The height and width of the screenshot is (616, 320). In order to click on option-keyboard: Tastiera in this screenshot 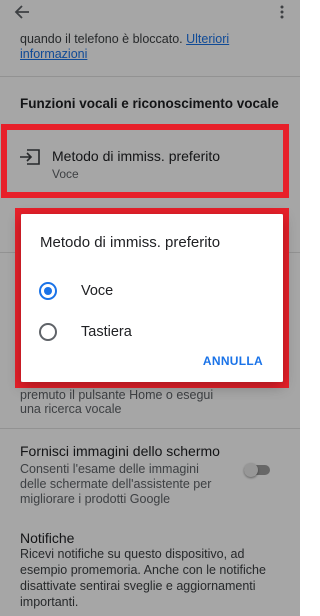, I will do `click(152, 332)`.